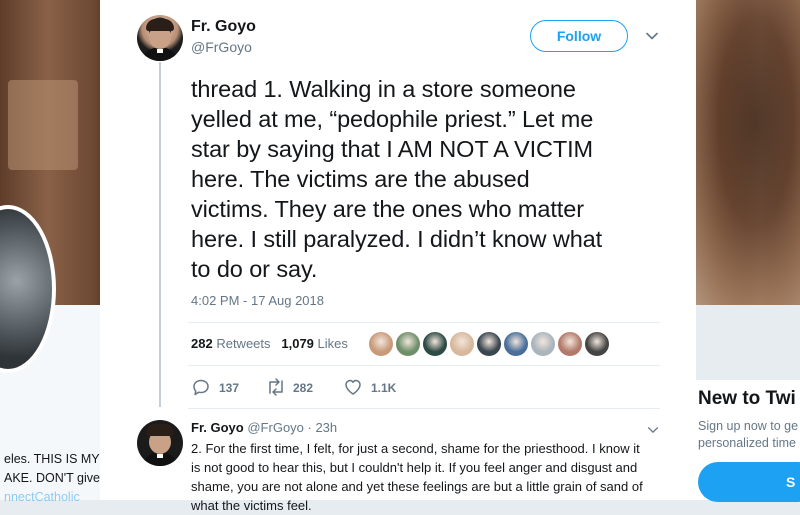  Describe the element at coordinates (303, 388) in the screenshot. I see `retweet-count: 282` at that location.